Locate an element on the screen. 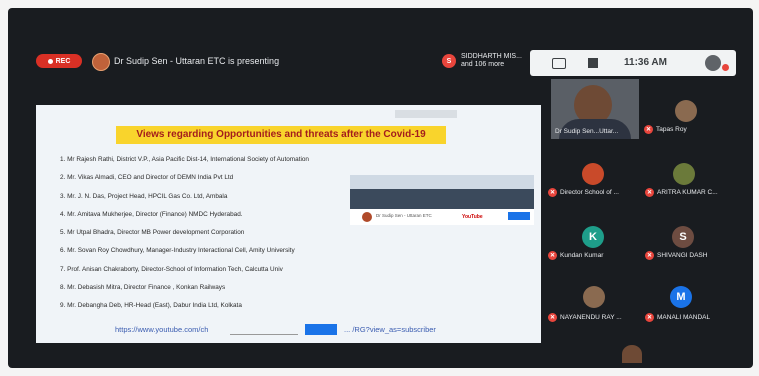 The width and height of the screenshot is (759, 376). clock: 11:36 AM is located at coordinates (645, 62).